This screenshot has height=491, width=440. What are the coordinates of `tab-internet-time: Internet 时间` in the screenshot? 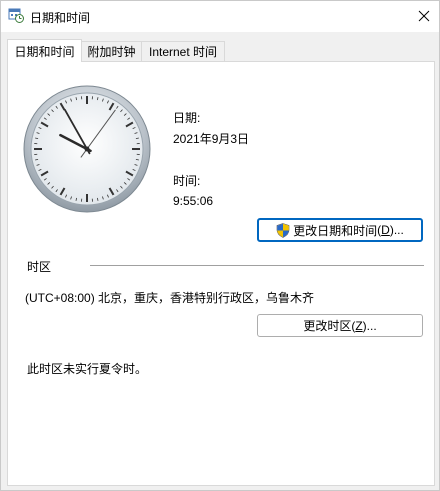 It's located at (183, 51).